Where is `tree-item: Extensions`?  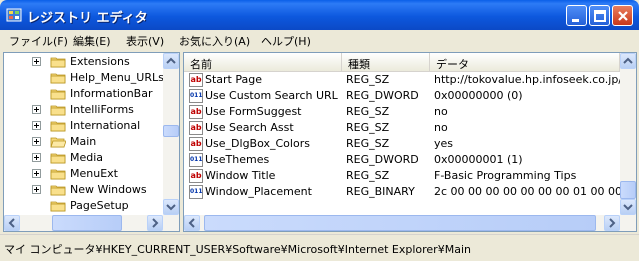 tree-item: Extensions is located at coordinates (83, 62).